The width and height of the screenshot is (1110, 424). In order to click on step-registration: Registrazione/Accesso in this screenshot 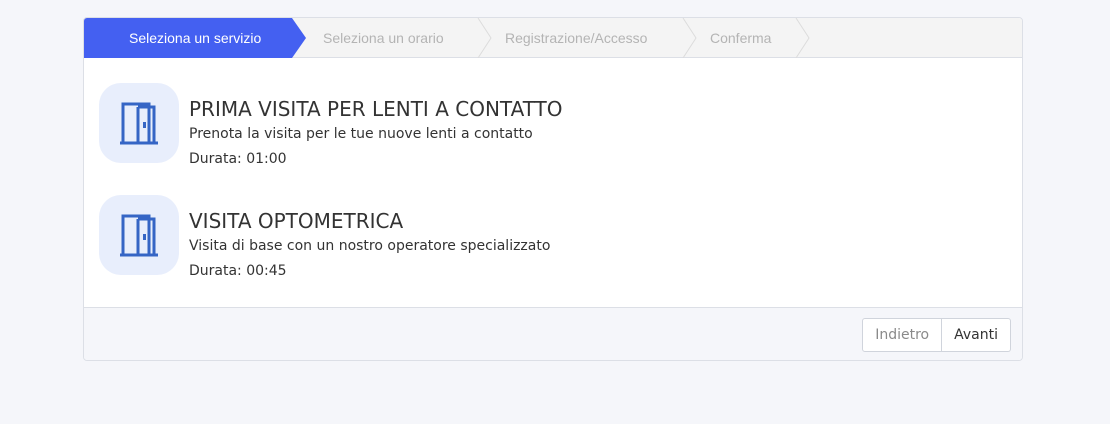, I will do `click(576, 38)`.